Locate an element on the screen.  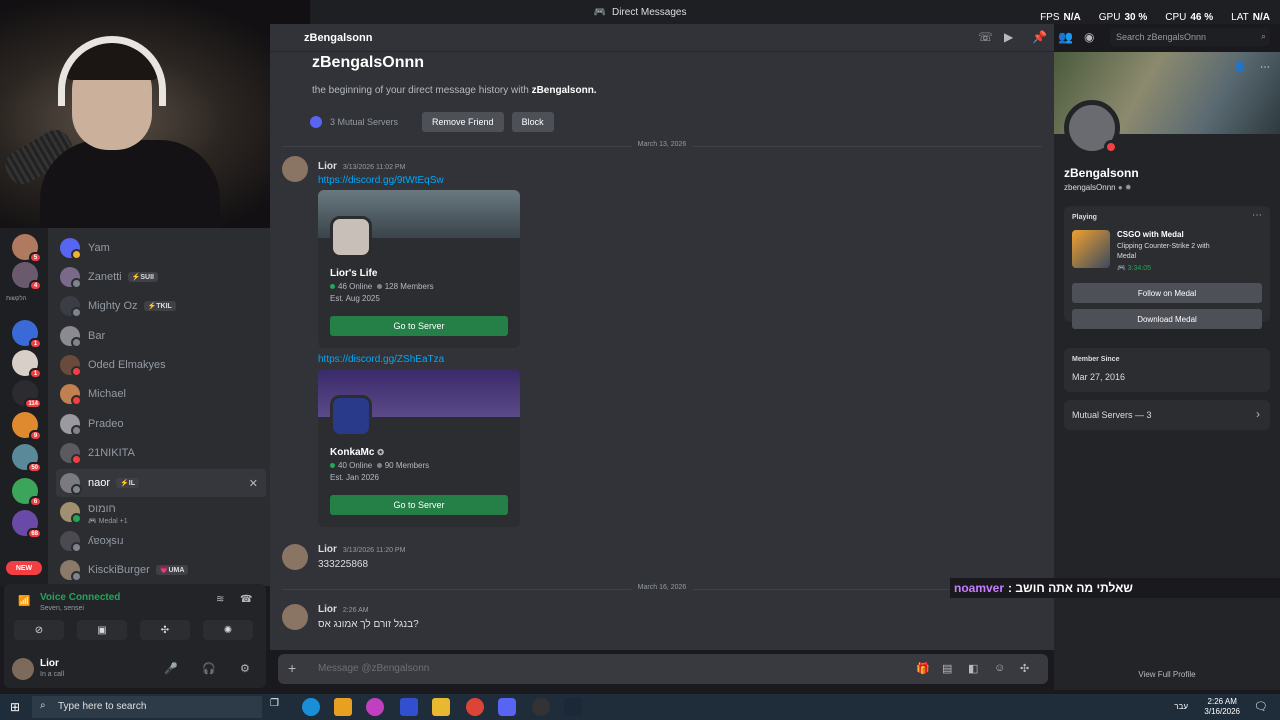
download-medal-button: Download Medal is located at coordinates (1167, 319).